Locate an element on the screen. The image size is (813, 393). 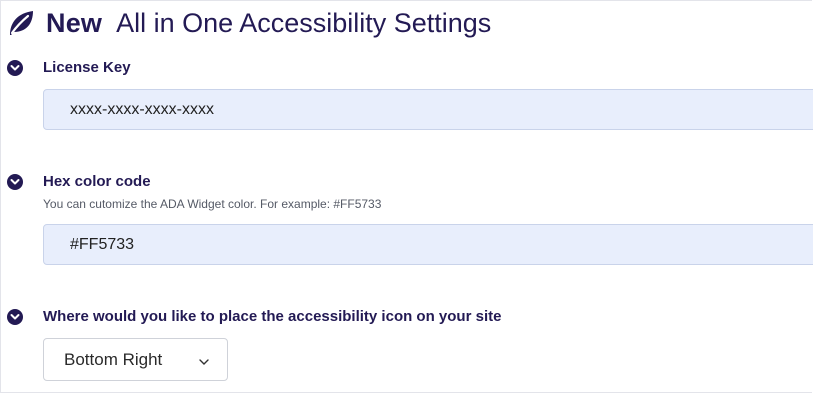
license-key-input is located at coordinates (428, 109).